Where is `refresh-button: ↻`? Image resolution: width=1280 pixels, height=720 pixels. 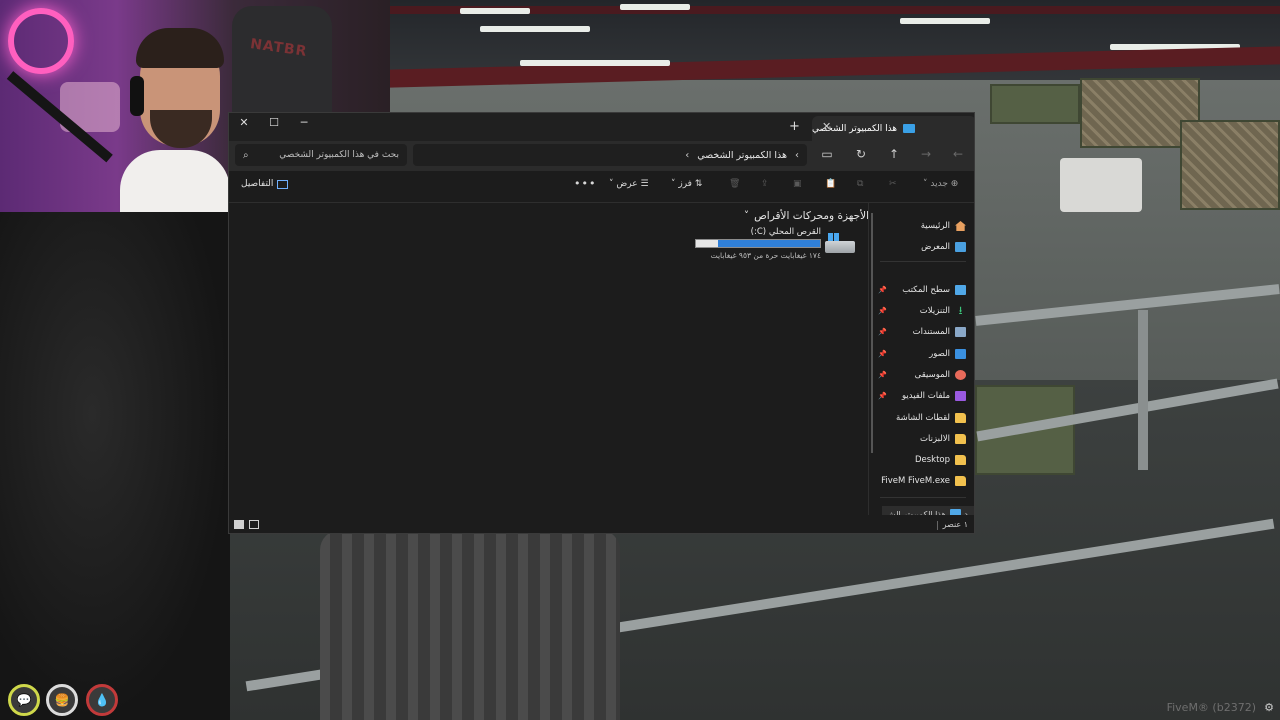 refresh-button: ↻ is located at coordinates (861, 154).